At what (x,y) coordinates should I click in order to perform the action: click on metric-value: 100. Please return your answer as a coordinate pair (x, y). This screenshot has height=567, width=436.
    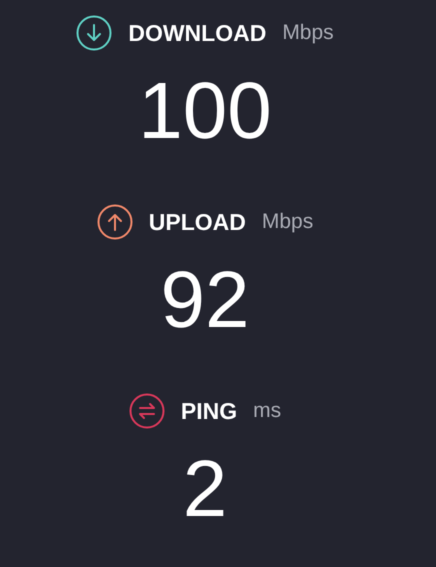
    Looking at the image, I should click on (205, 111).